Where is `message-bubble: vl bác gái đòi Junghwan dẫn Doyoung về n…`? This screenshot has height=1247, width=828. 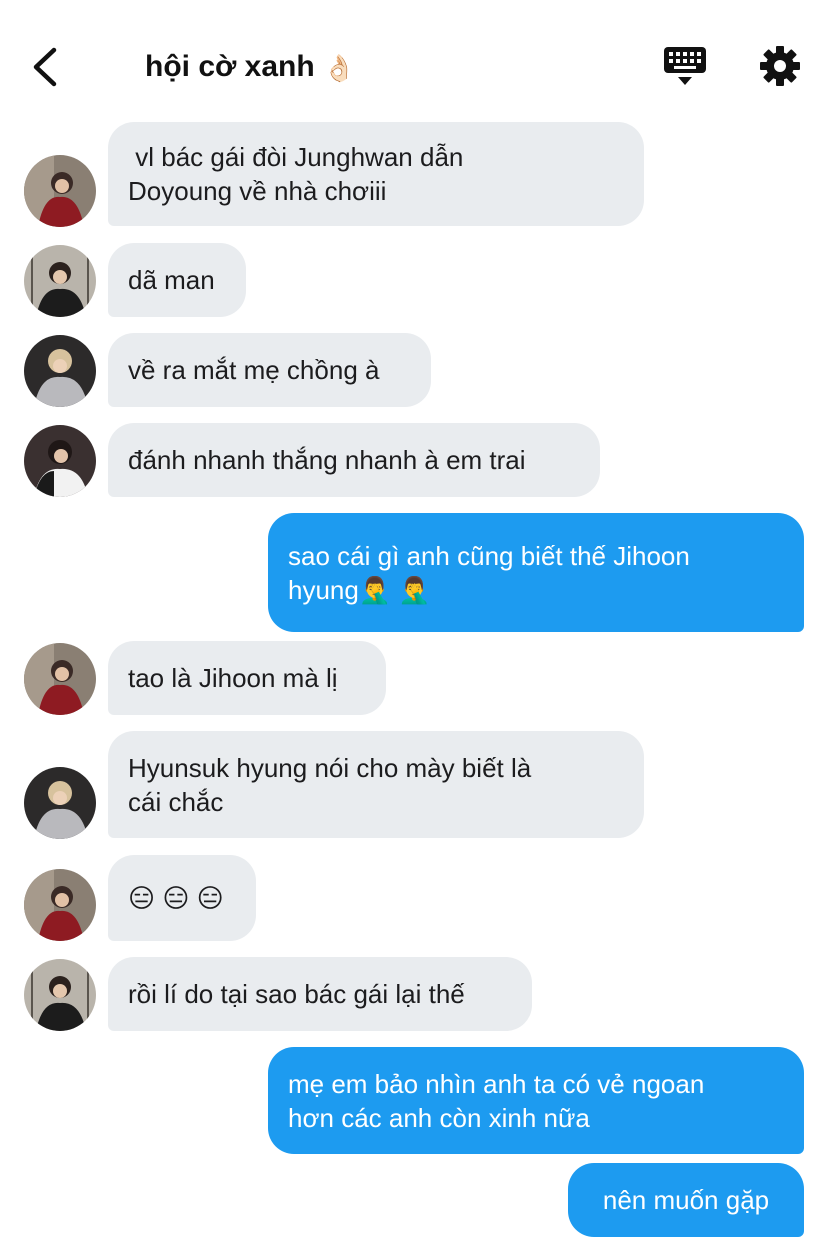 message-bubble: vl bác gái đòi Junghwan dẫn Doyoung về n… is located at coordinates (376, 174).